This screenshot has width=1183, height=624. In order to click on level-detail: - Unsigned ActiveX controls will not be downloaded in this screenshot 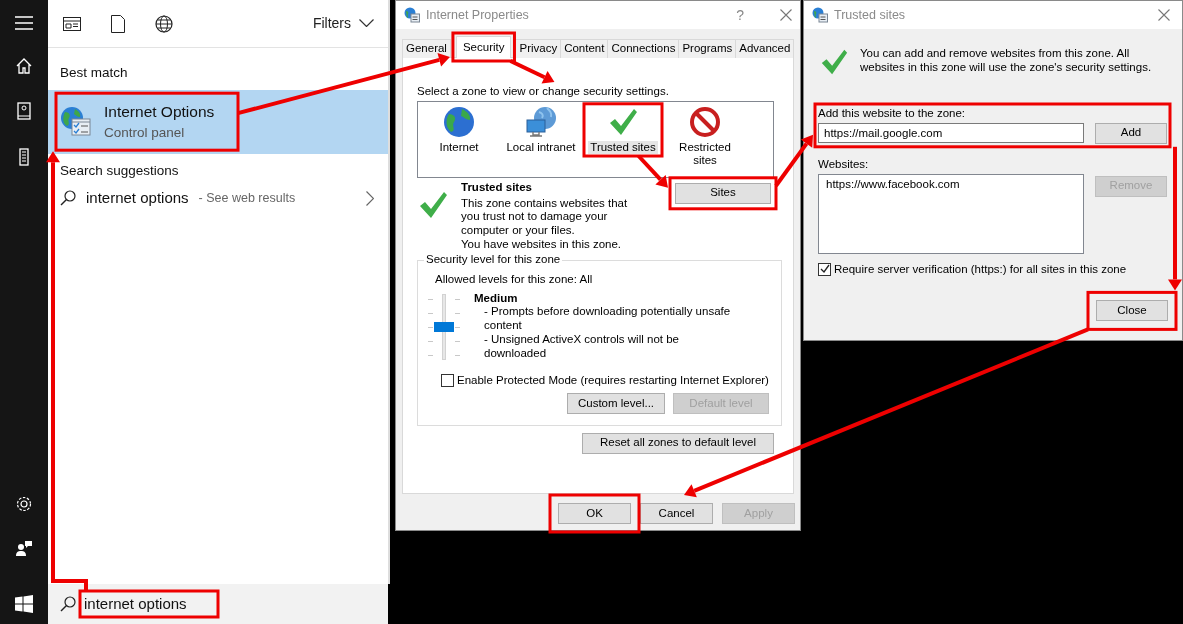, I will do `click(581, 346)`.